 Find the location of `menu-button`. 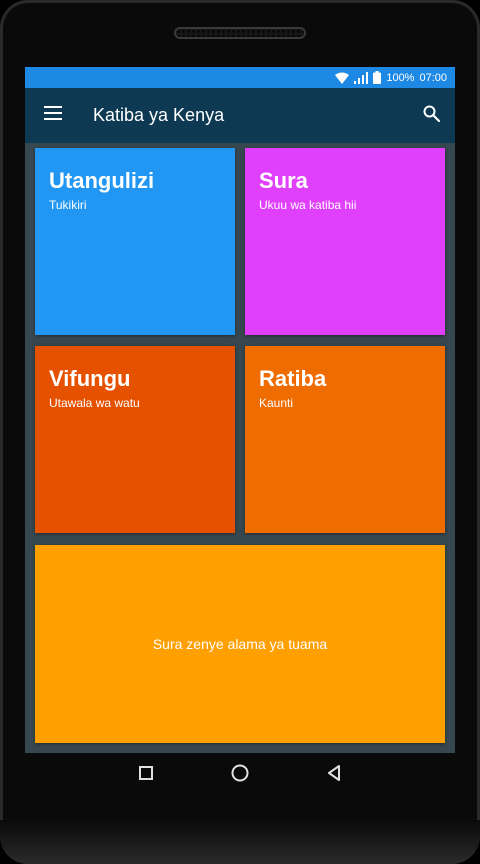

menu-button is located at coordinates (53, 115).